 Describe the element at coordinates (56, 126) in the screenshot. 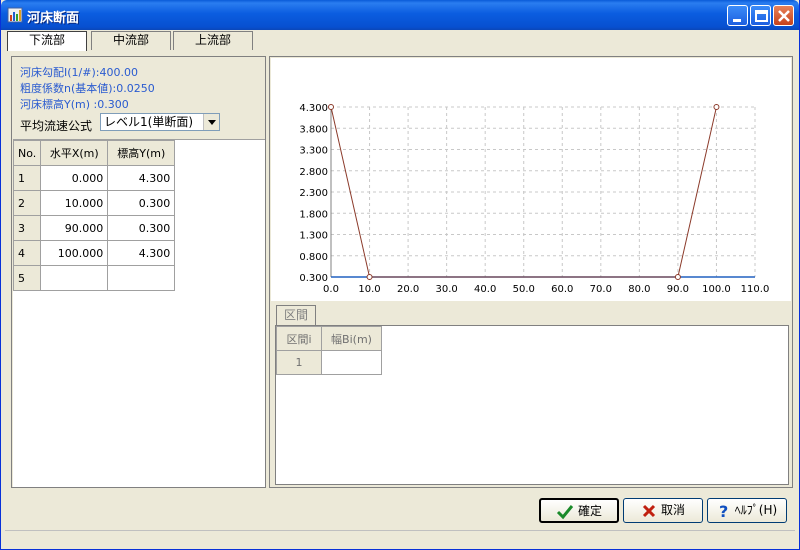

I see `formula-label: 平均流速公式` at that location.